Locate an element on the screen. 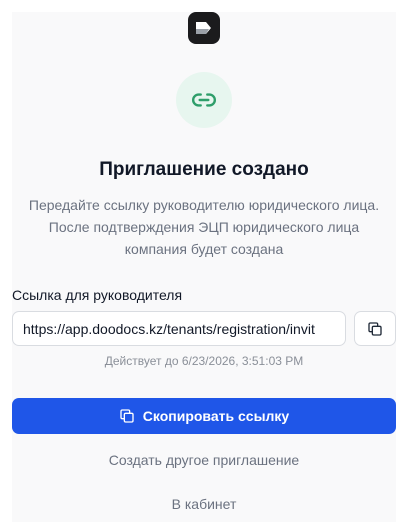  link-icon-badge is located at coordinates (204, 100).